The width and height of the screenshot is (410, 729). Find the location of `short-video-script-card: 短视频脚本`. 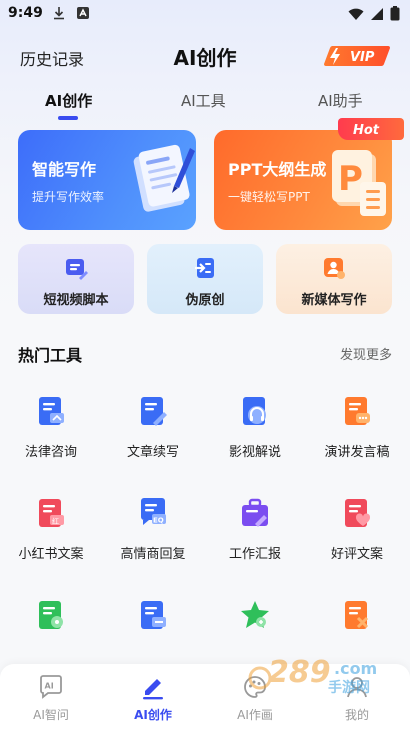

short-video-script-card: 短视频脚本 is located at coordinates (76, 279).